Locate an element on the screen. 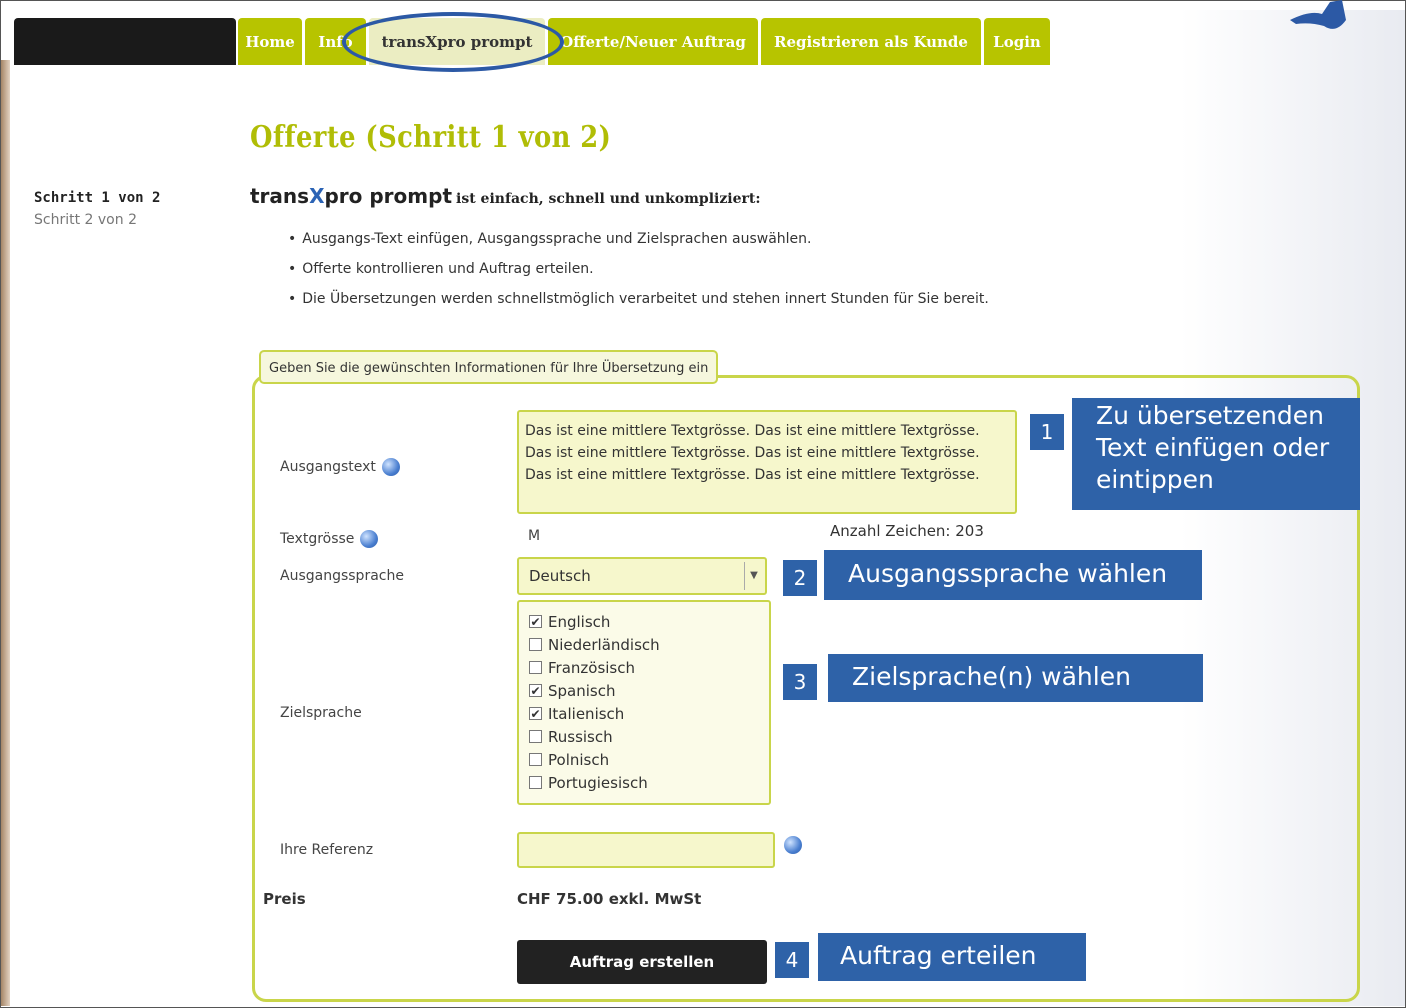 The height and width of the screenshot is (1008, 1406). price-label: Preis is located at coordinates (284, 899).